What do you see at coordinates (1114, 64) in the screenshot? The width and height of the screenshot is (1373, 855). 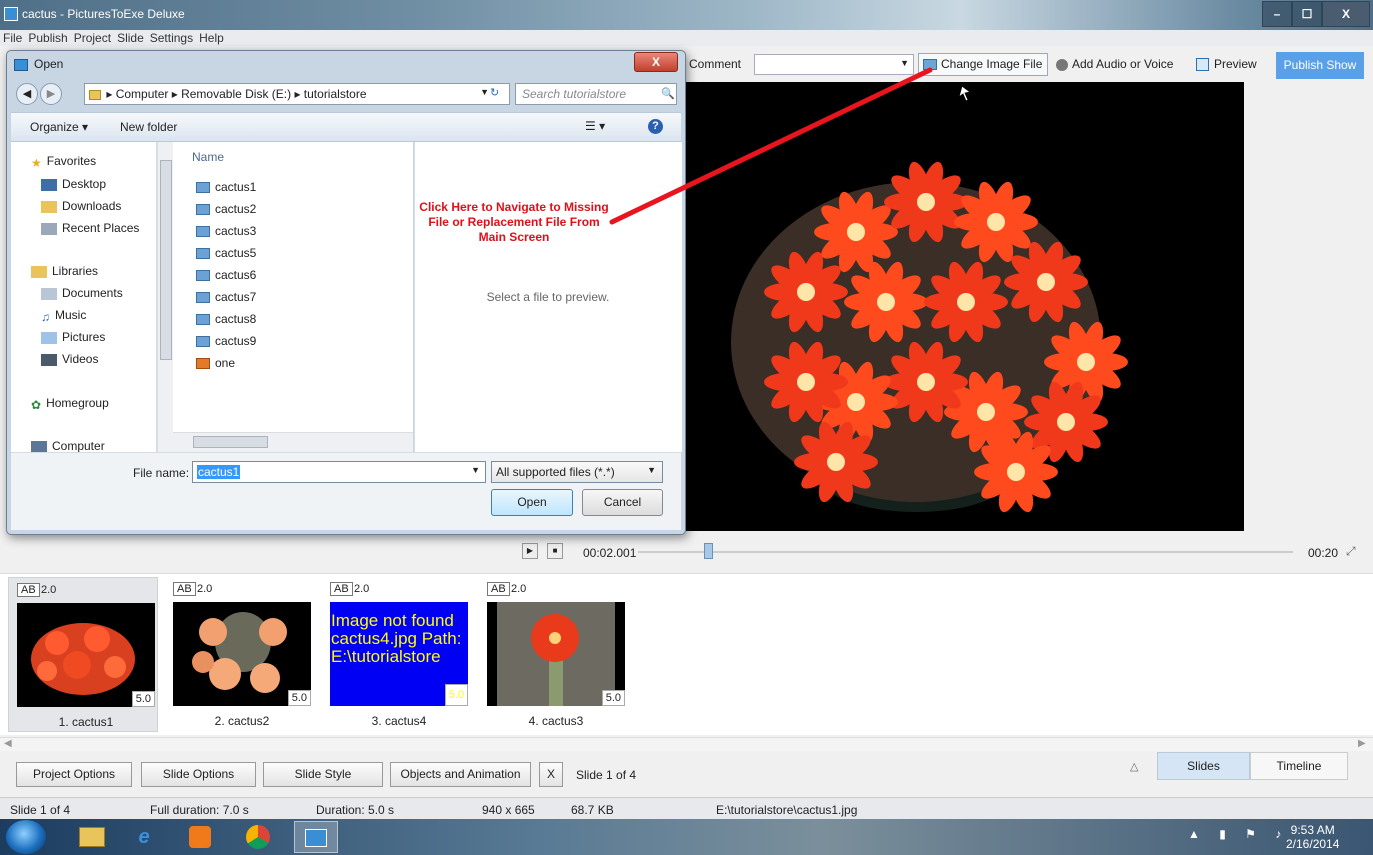 I see `add-audio-button: Add Audio or Voice` at bounding box center [1114, 64].